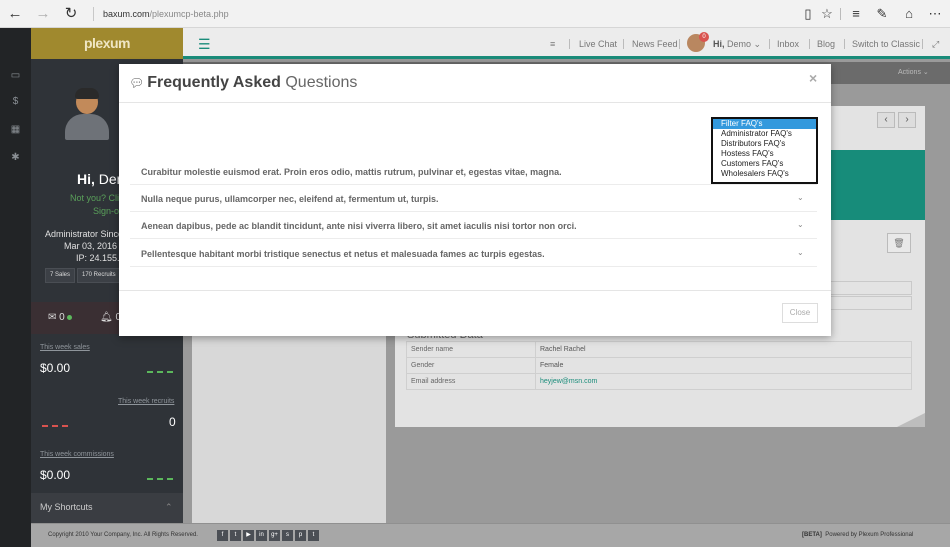  I want to click on filter-option: Distributors FAQ's, so click(764, 144).